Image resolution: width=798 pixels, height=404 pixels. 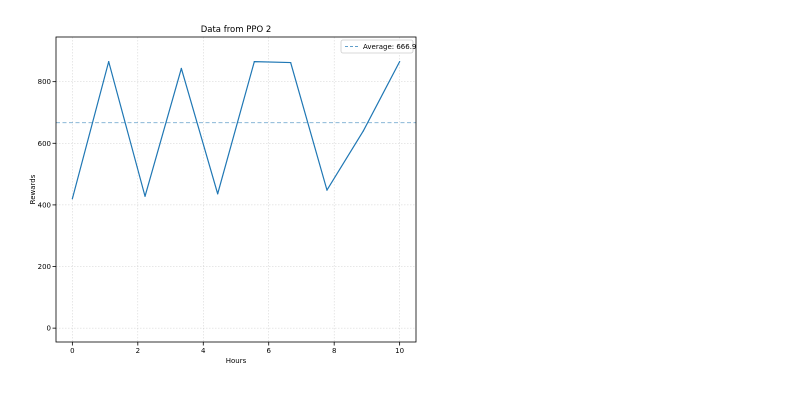 What do you see at coordinates (389, 47) in the screenshot?
I see `legend-label-average: Average: 666.9` at bounding box center [389, 47].